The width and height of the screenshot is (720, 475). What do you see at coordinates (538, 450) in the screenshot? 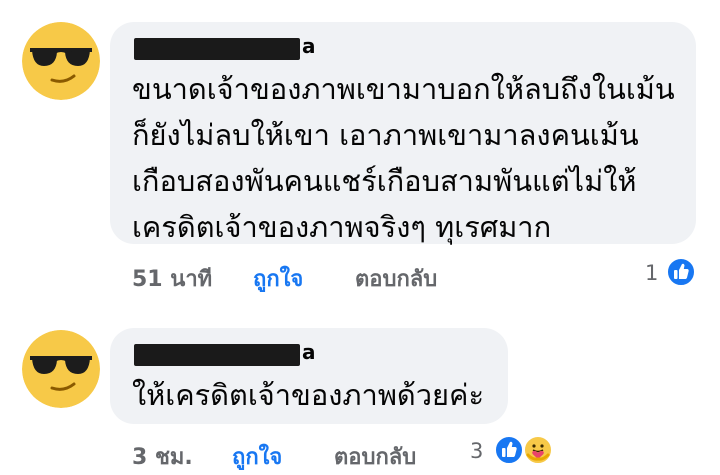
I see `care-icon` at bounding box center [538, 450].